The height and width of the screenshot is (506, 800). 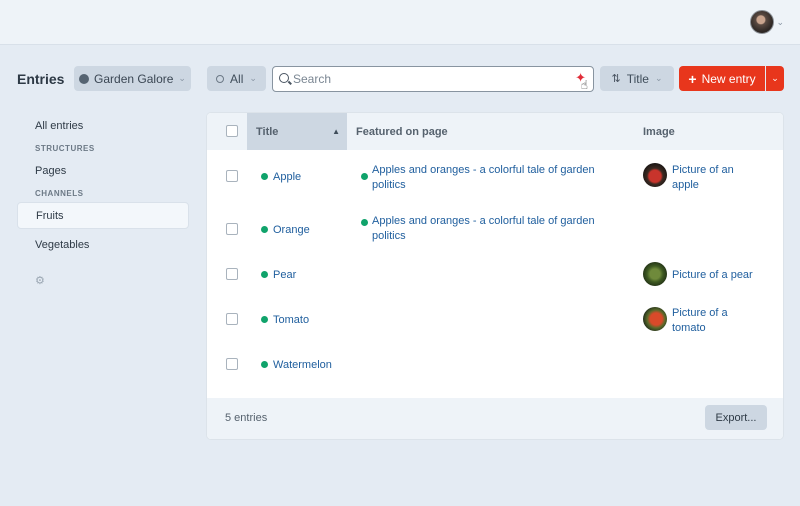 What do you see at coordinates (291, 320) in the screenshot?
I see `entry-title: Tomato` at bounding box center [291, 320].